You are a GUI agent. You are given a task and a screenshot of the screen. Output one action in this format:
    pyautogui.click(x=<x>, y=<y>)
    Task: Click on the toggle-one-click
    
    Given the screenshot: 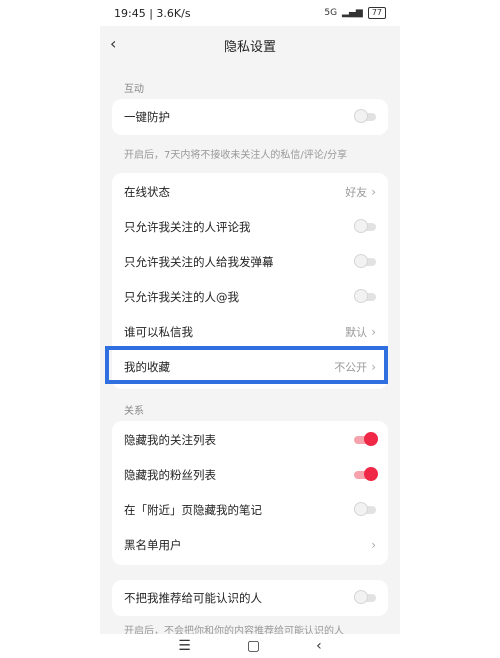 What is the action you would take?
    pyautogui.click(x=365, y=116)
    